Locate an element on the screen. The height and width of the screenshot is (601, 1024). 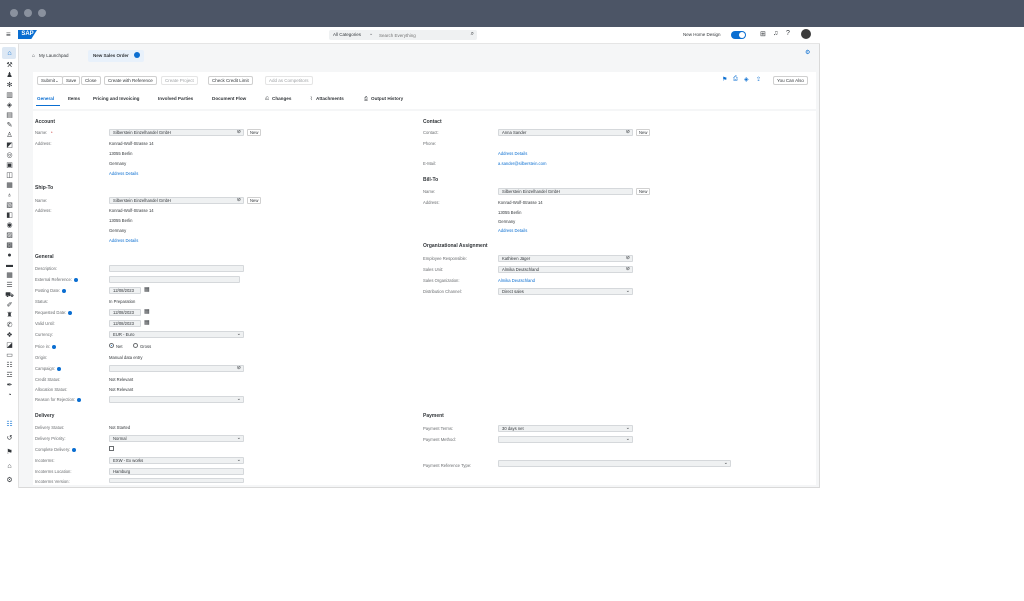
calendar-icon: ▧ is located at coordinates (9, 205).